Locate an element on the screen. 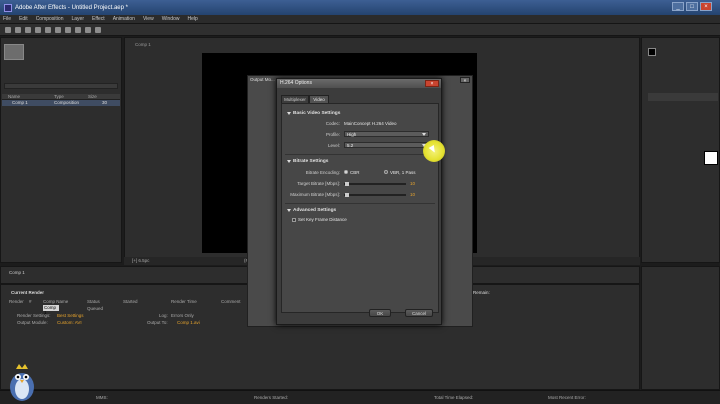 The width and height of the screenshot is (720, 404). profile-dropdown: High is located at coordinates (386, 134).